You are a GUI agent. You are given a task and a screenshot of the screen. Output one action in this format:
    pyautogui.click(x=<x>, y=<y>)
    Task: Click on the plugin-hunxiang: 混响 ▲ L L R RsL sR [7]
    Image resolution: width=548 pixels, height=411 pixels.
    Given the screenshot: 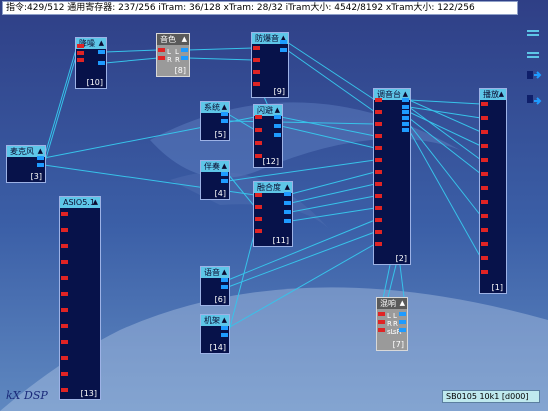 What is the action you would take?
    pyautogui.click(x=392, y=324)
    